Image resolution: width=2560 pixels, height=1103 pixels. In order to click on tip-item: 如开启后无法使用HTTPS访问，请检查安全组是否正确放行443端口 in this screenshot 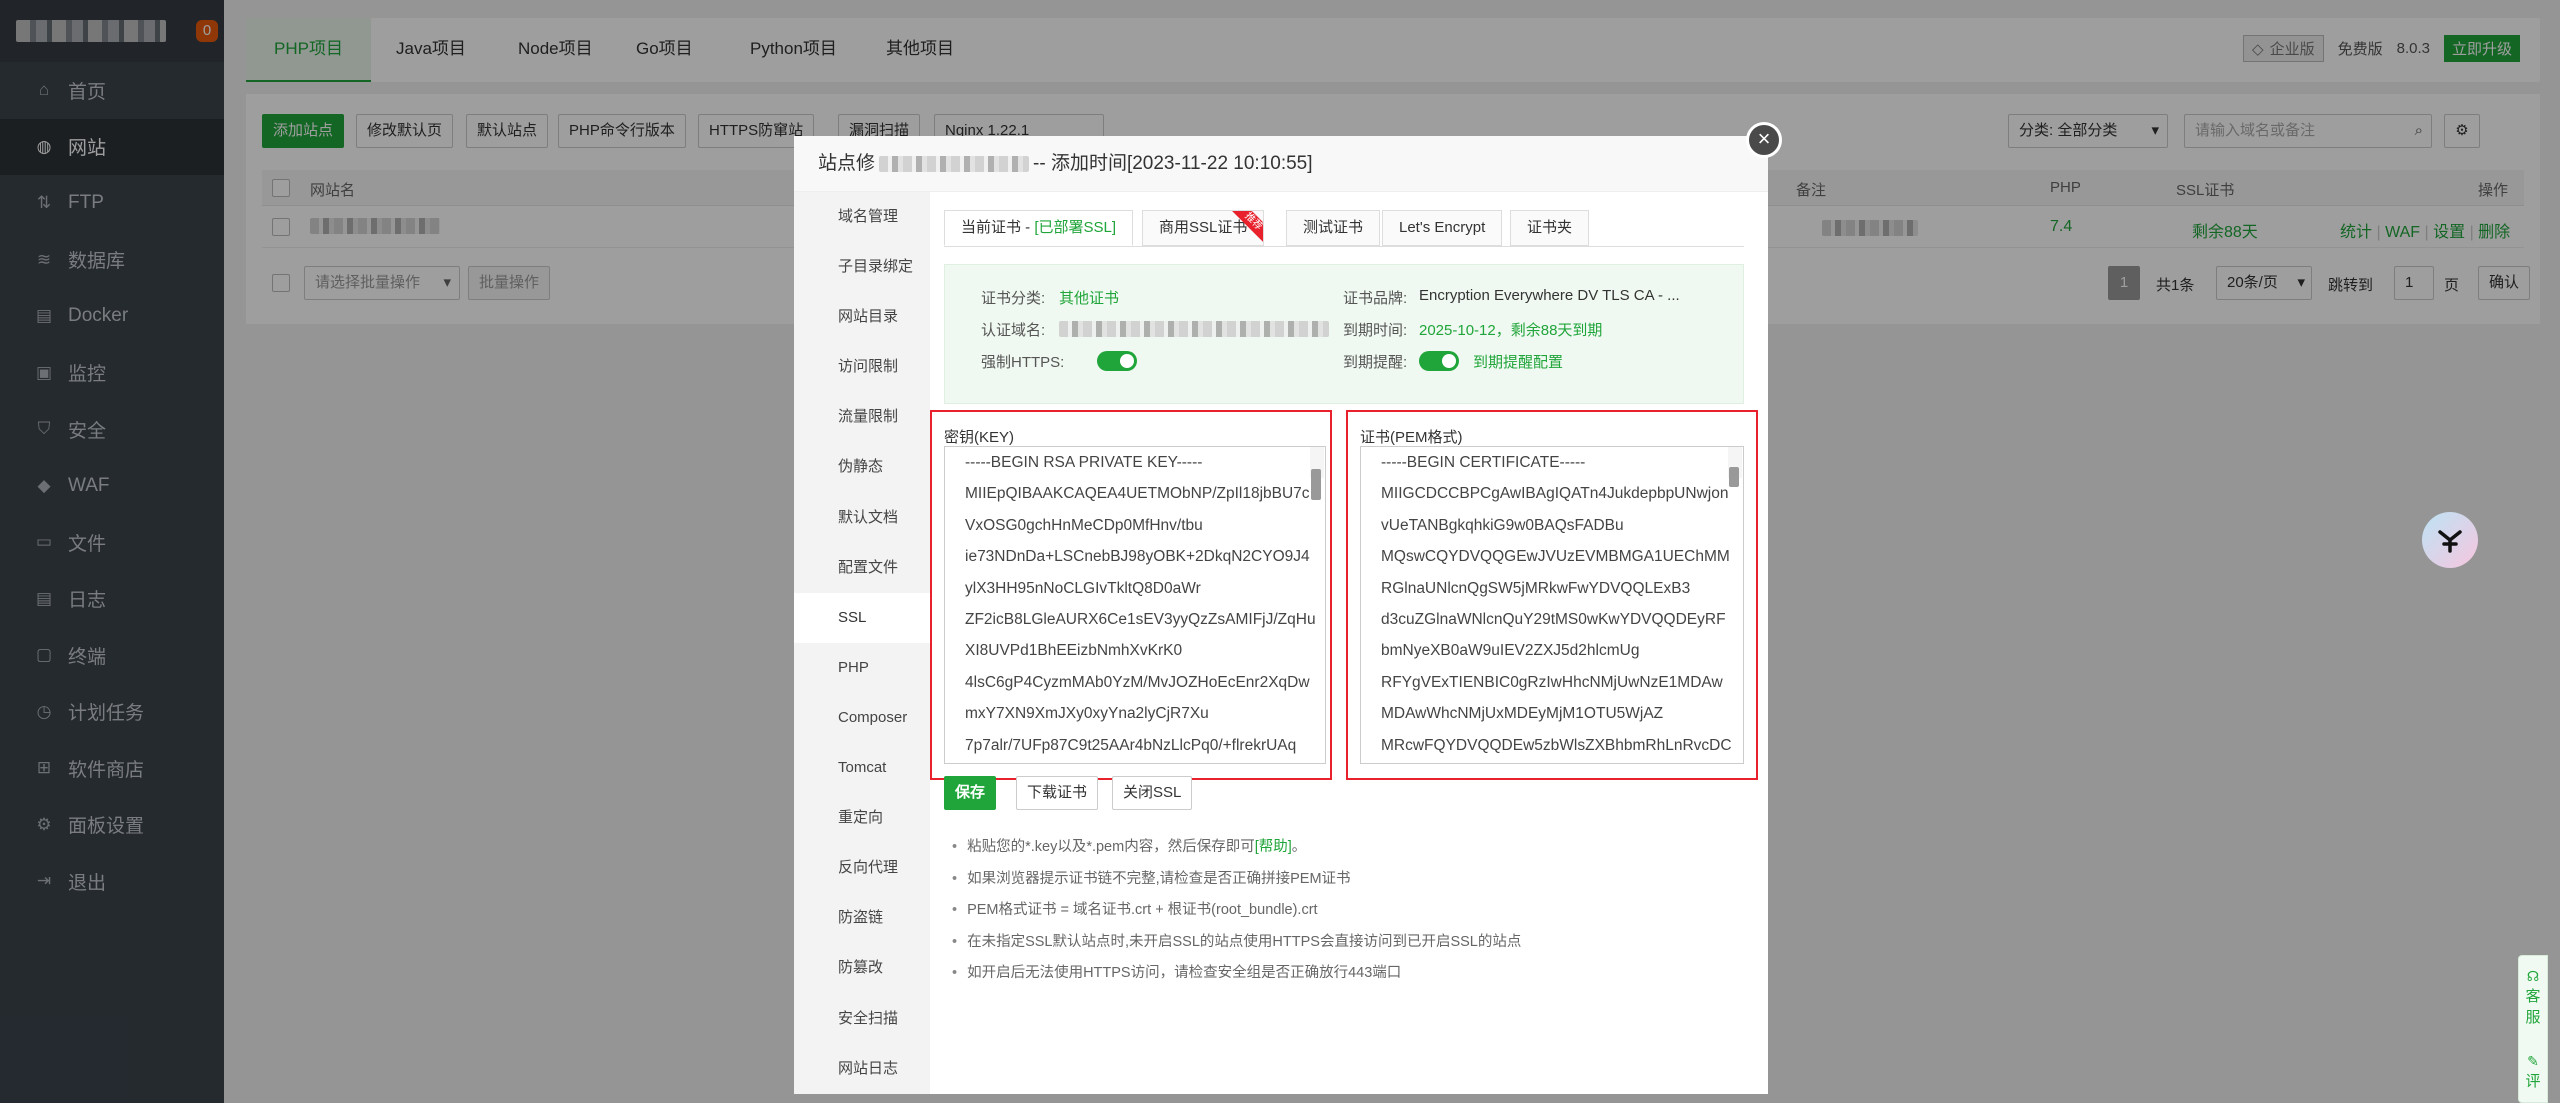, I will do `click(1236, 974)`.